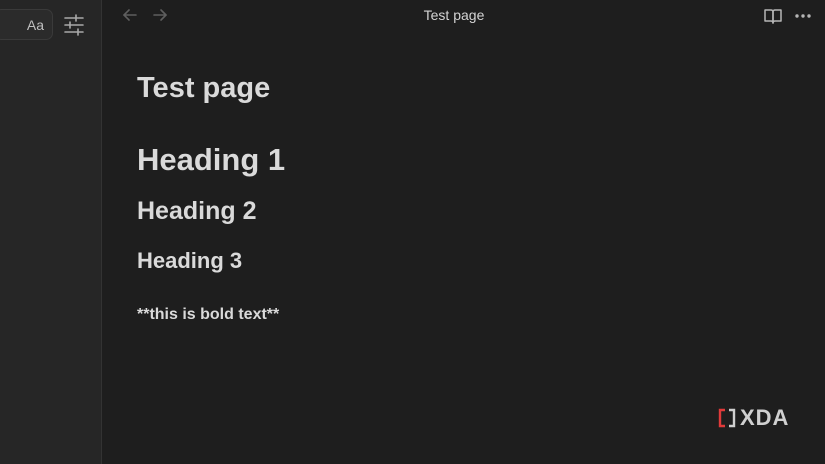 The width and height of the screenshot is (825, 464). I want to click on paragraph-text: **this is bold text**, so click(208, 315).